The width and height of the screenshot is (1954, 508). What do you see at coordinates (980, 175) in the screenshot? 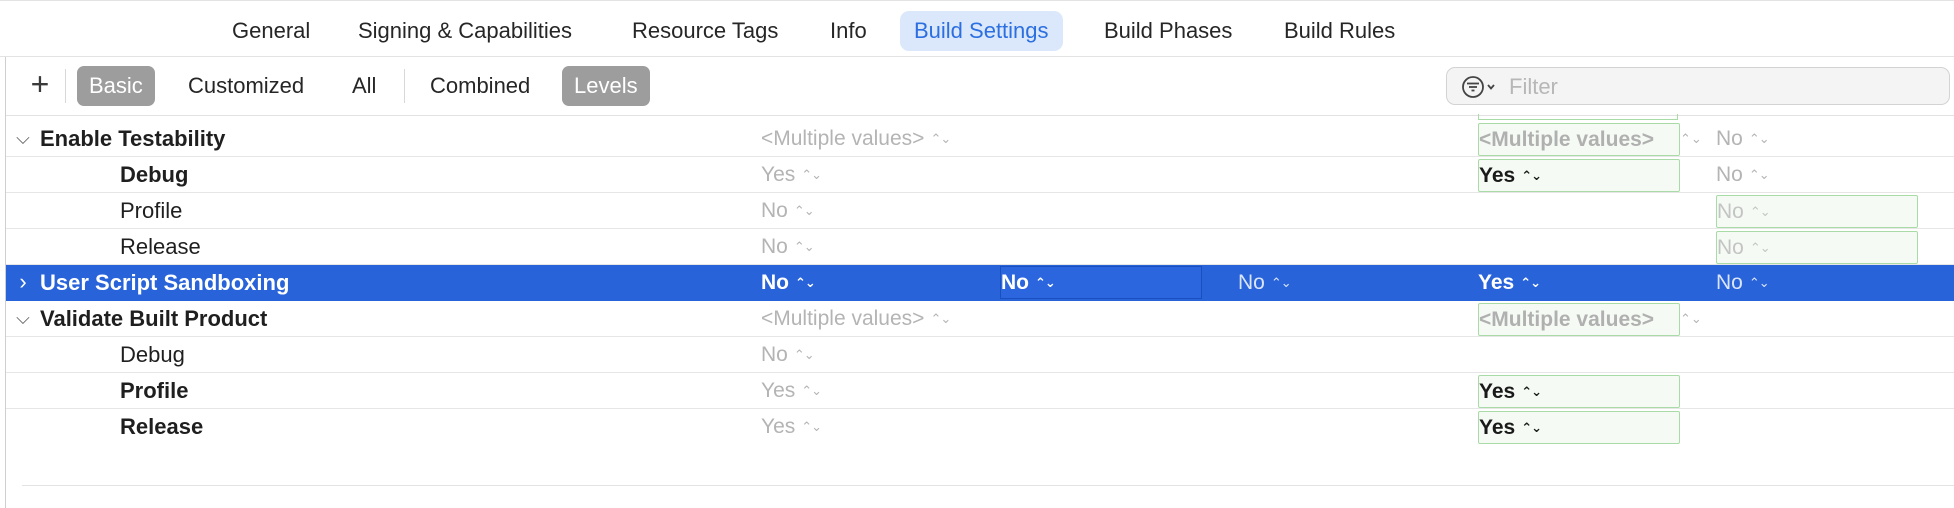
I see `setting-row-debug: Debug Yes ⌃⌄ Yes ⌃⌄ No ⌃⌄` at bounding box center [980, 175].